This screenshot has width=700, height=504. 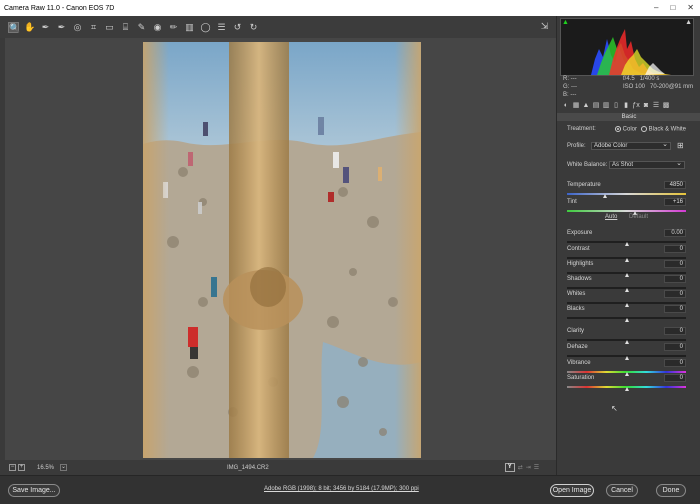 What do you see at coordinates (221, 27) in the screenshot?
I see `preferences-icon: ☰` at bounding box center [221, 27].